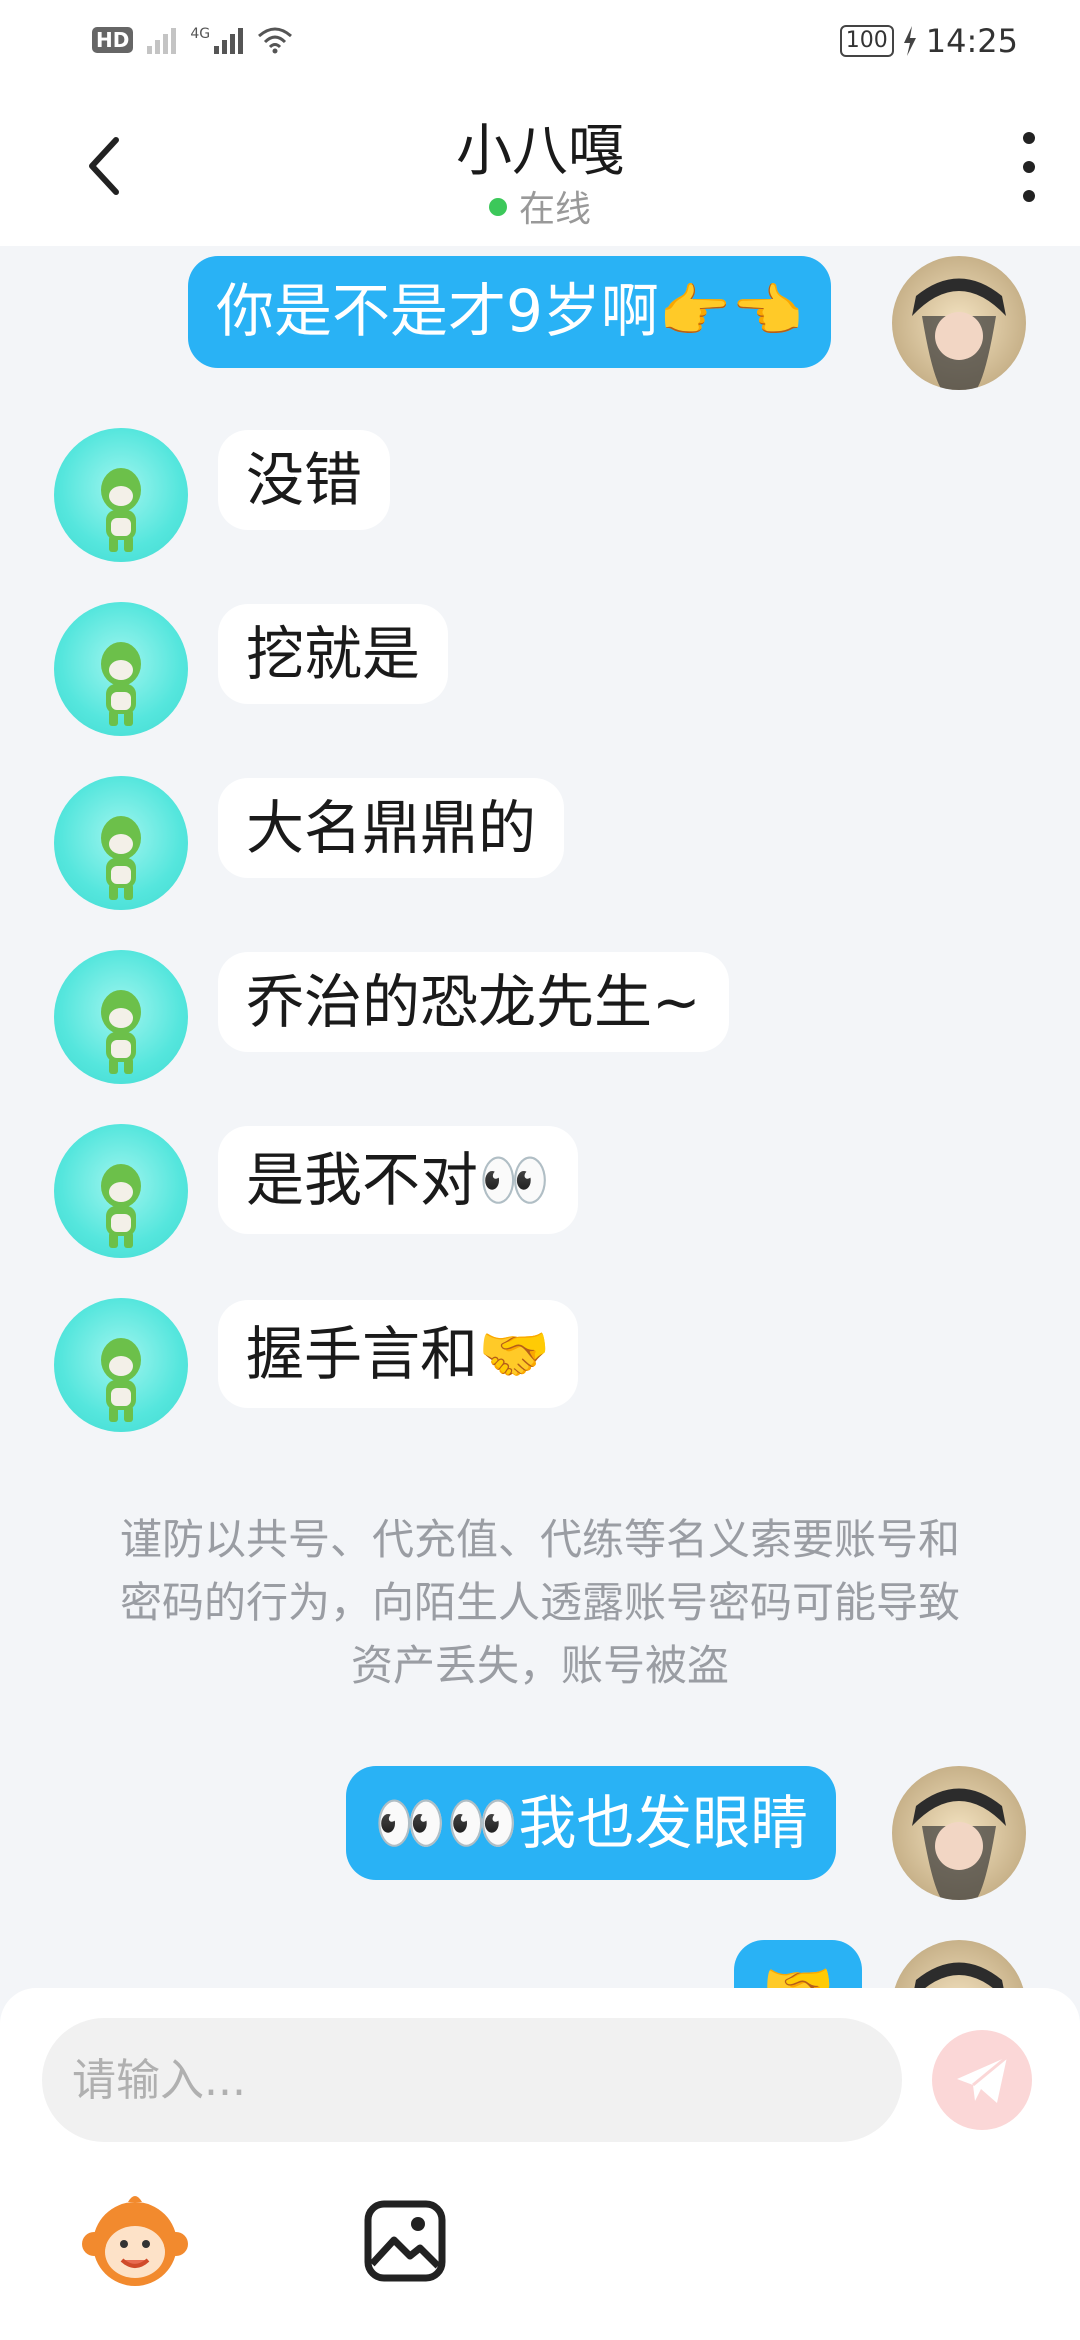 This screenshot has width=1080, height=2340. I want to click on status-right: 100 14:25, so click(928, 41).